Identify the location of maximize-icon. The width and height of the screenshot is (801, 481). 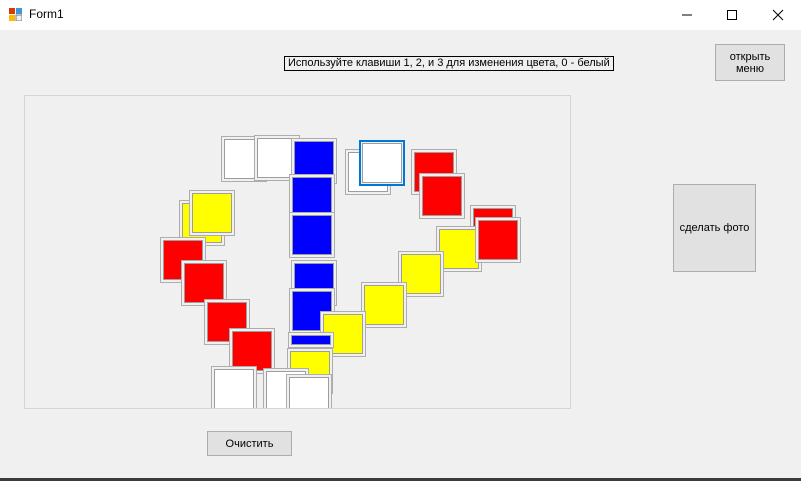
(732, 15).